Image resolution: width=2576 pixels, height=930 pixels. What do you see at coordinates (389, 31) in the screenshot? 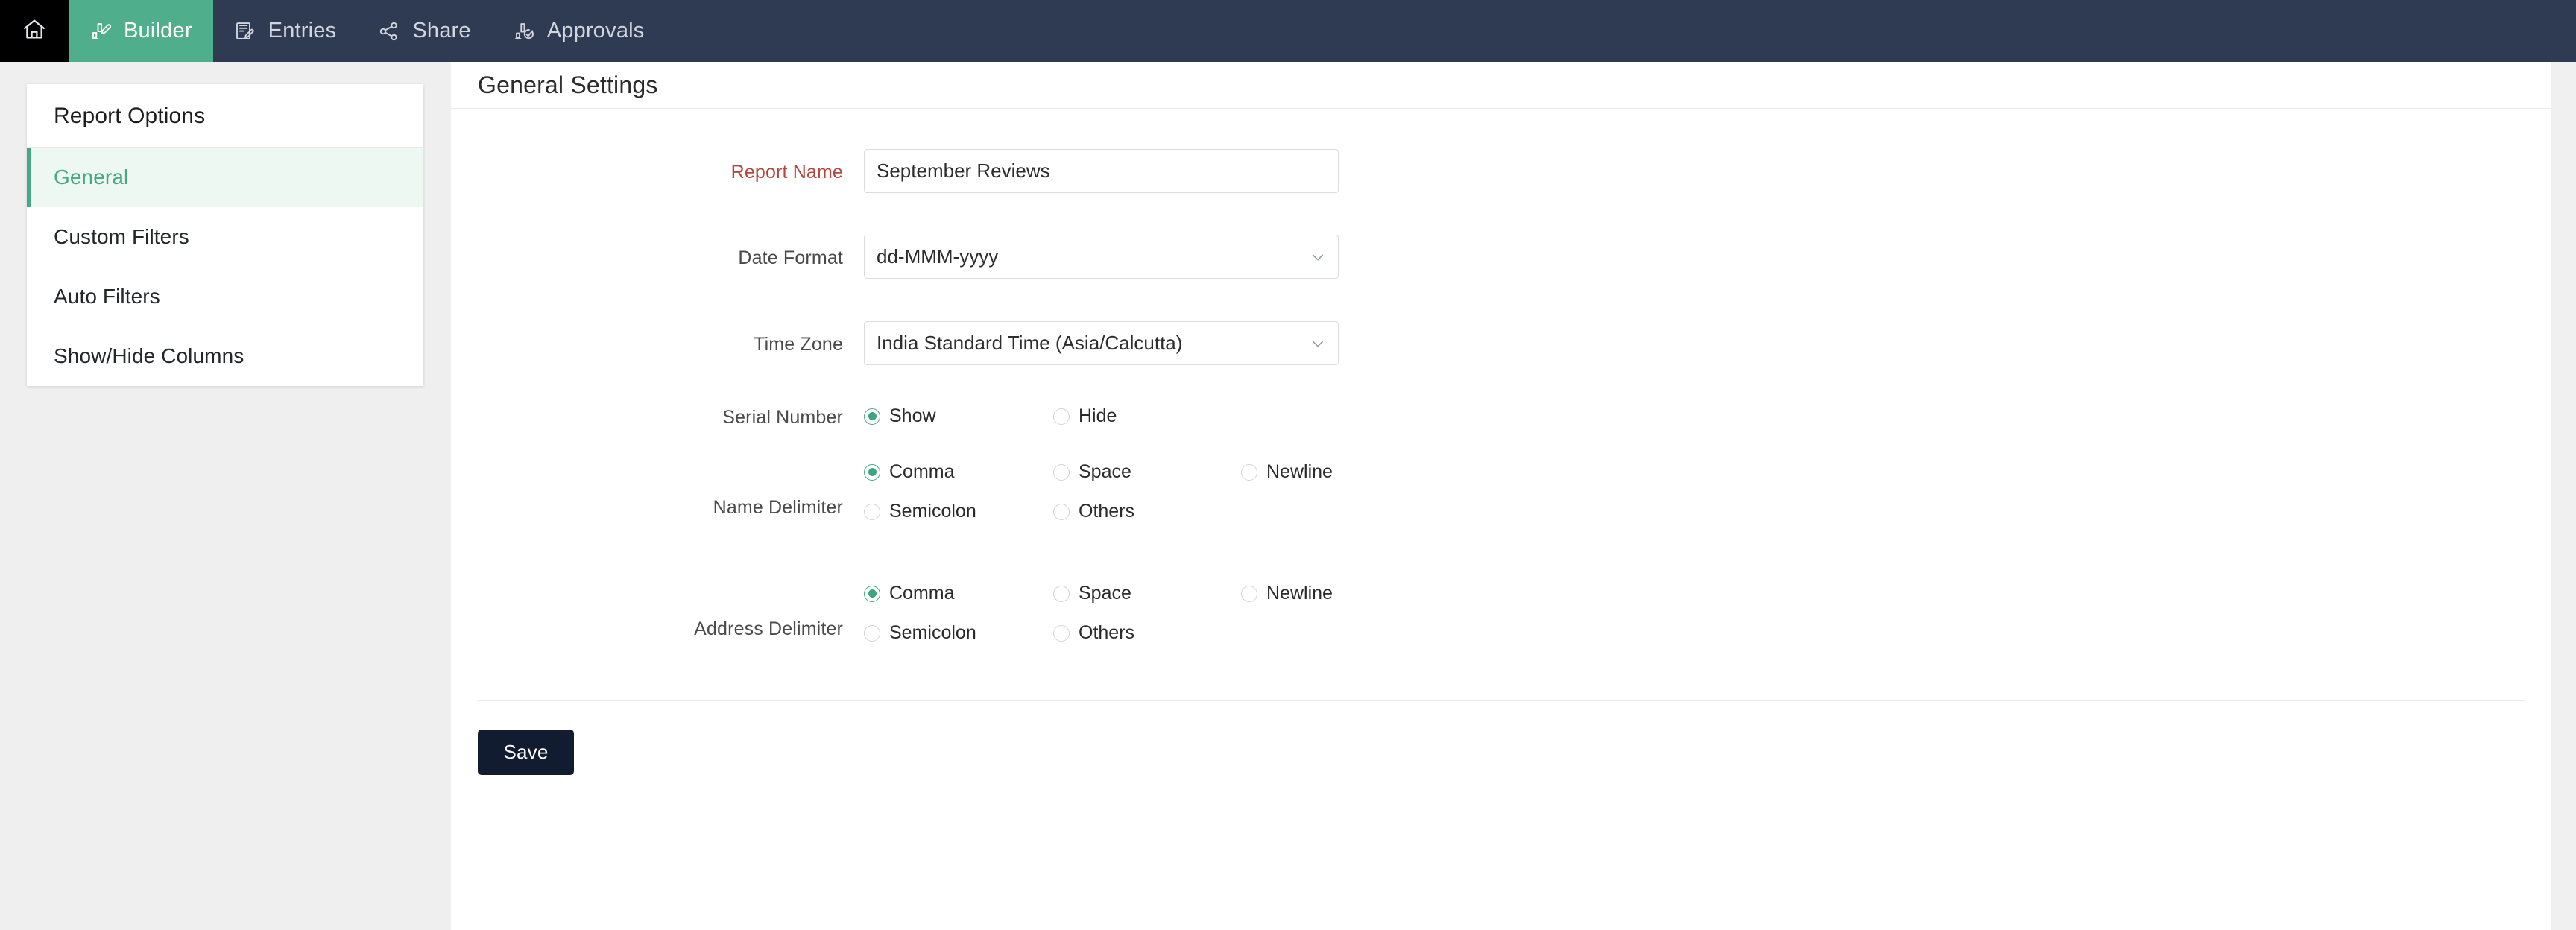
I see `share-nodes-icon` at bounding box center [389, 31].